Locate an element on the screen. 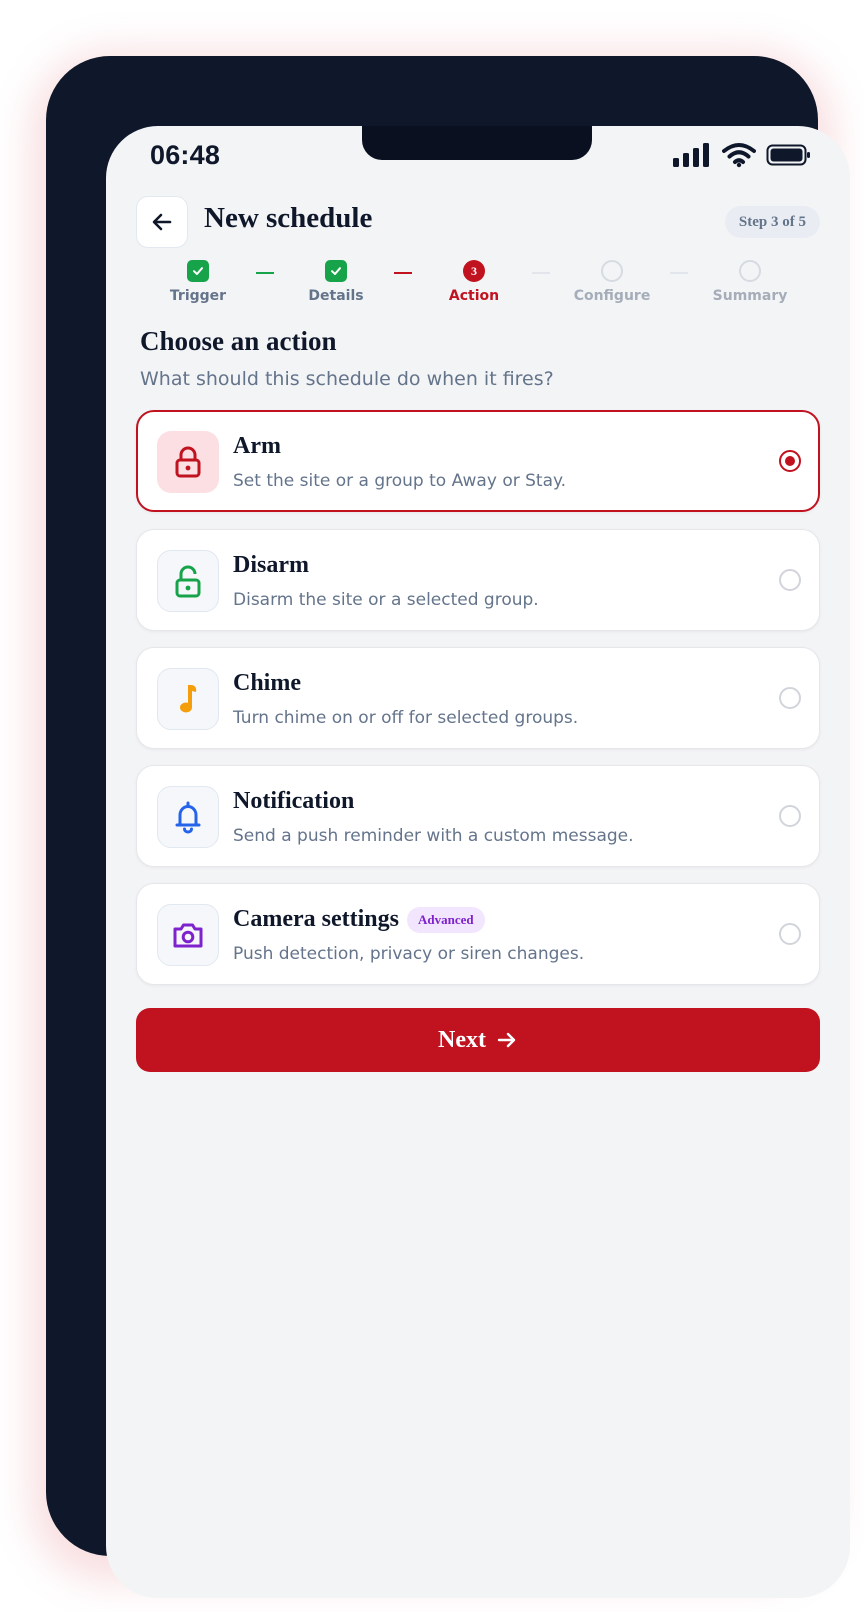 This screenshot has width=864, height=1612. bell-icon is located at coordinates (188, 817).